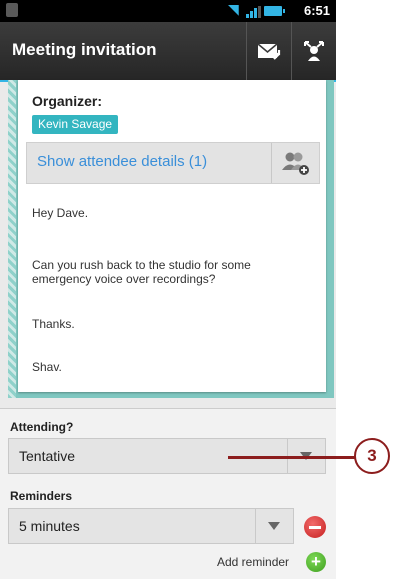 The width and height of the screenshot is (393, 579). I want to click on message-line: emergency voice over recordings?, so click(124, 279).